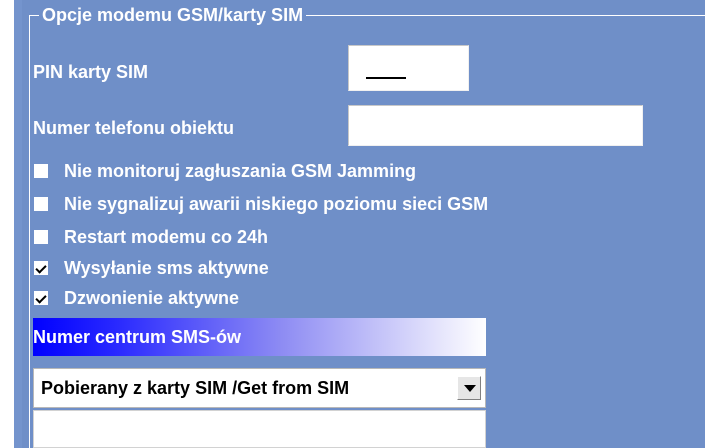  What do you see at coordinates (166, 237) in the screenshot?
I see `option-label-modem-restart: Restart modemu co 24h` at bounding box center [166, 237].